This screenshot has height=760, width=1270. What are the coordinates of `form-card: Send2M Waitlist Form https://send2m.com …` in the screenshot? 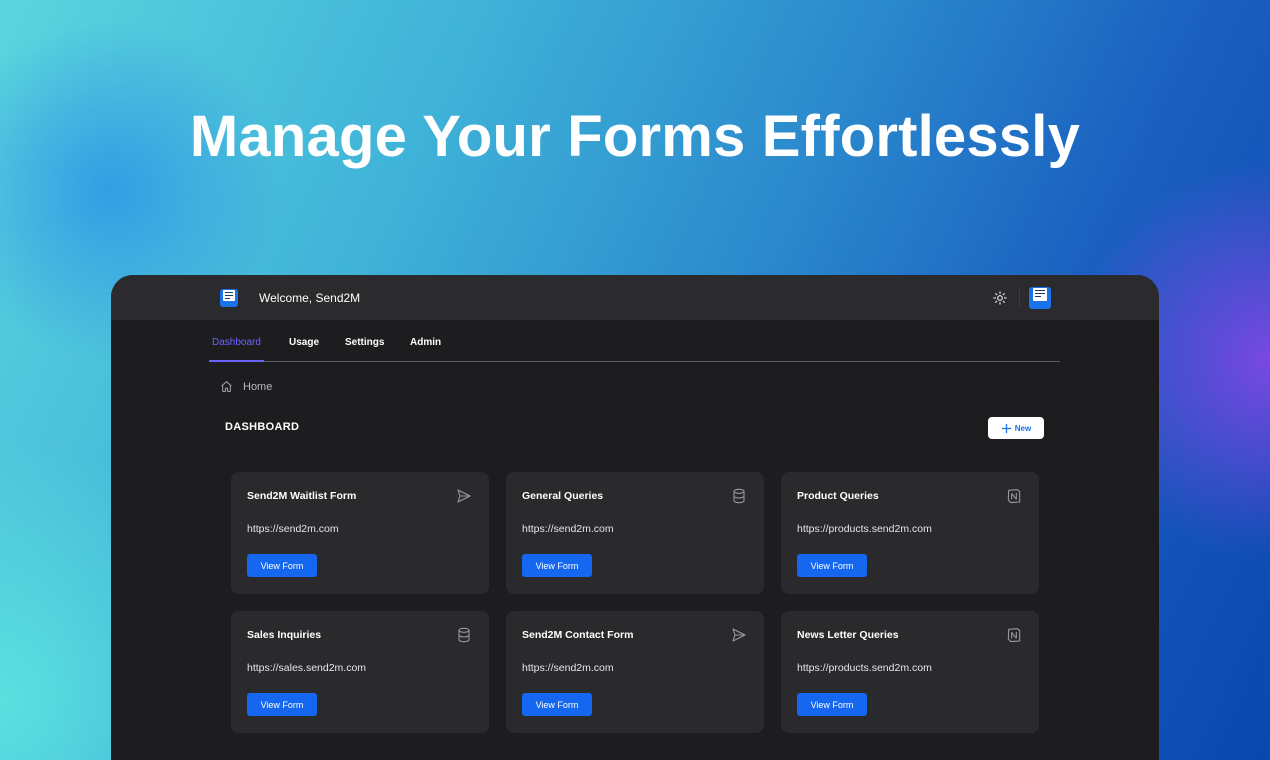 It's located at (360, 533).